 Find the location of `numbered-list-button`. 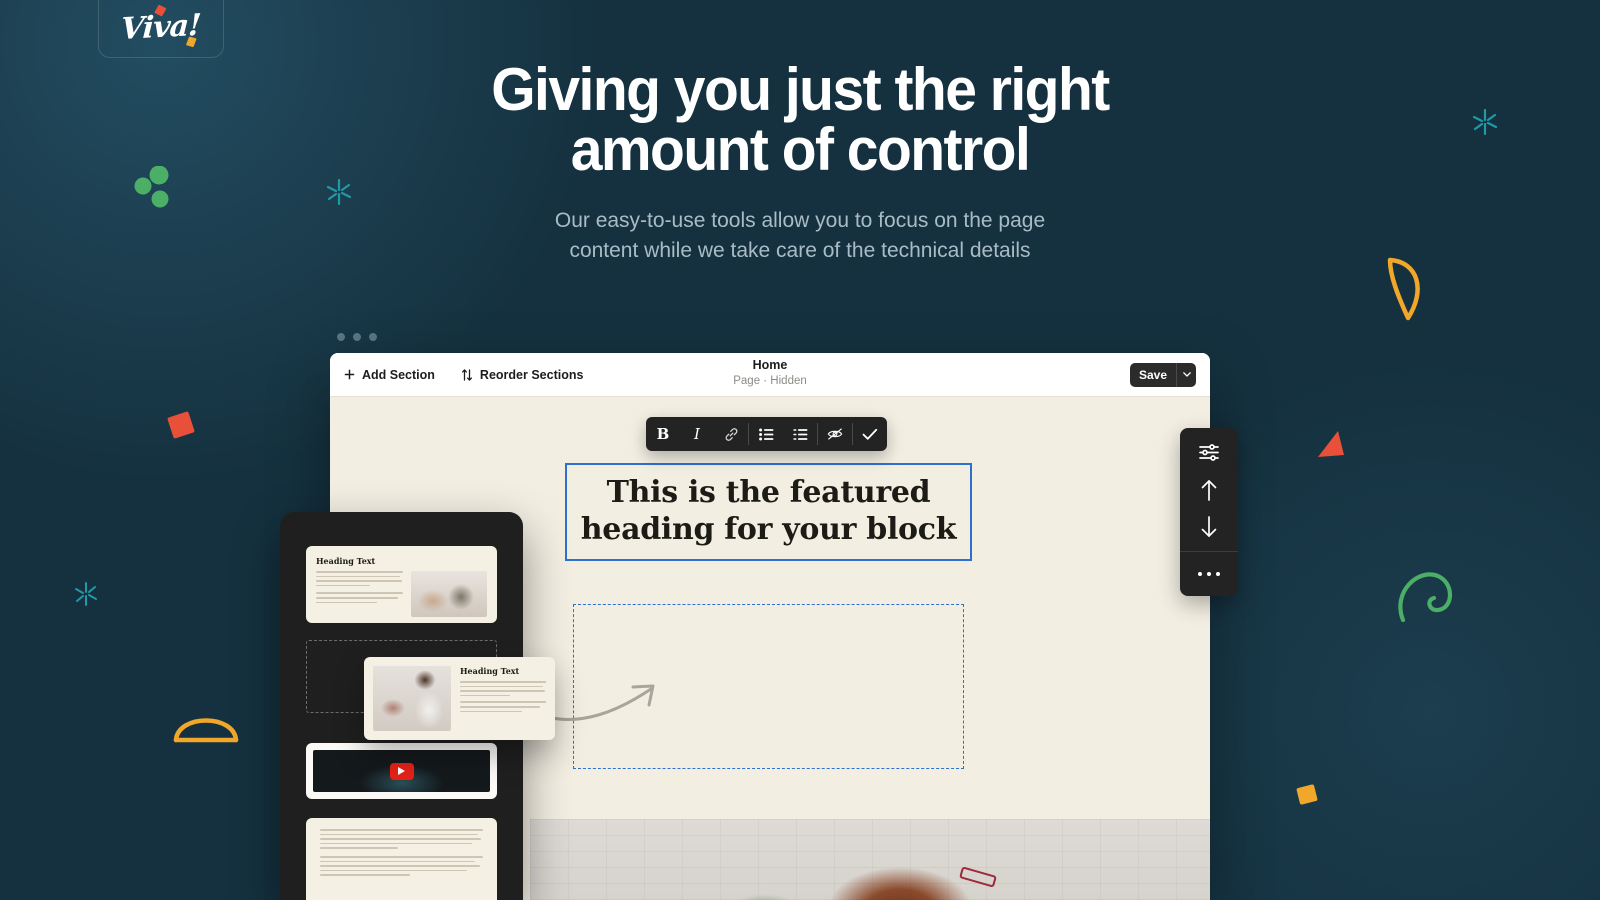

numbered-list-button is located at coordinates (800, 434).